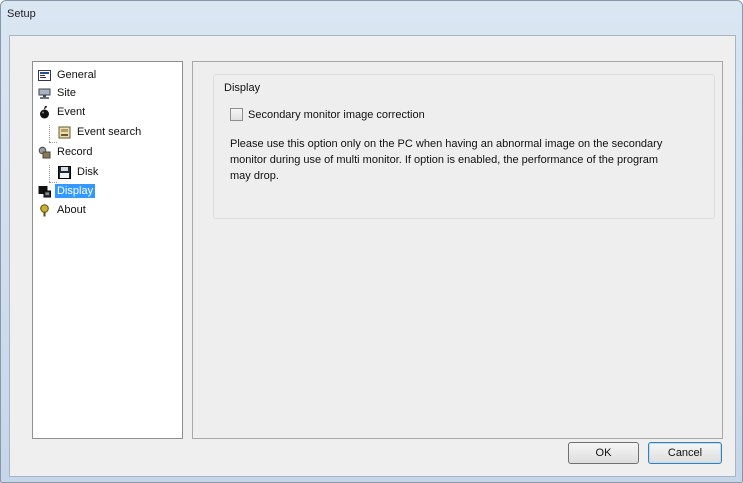 This screenshot has width=743, height=483. I want to click on secondary-monitor-correction-option: Secondary monitor image correction, so click(327, 114).